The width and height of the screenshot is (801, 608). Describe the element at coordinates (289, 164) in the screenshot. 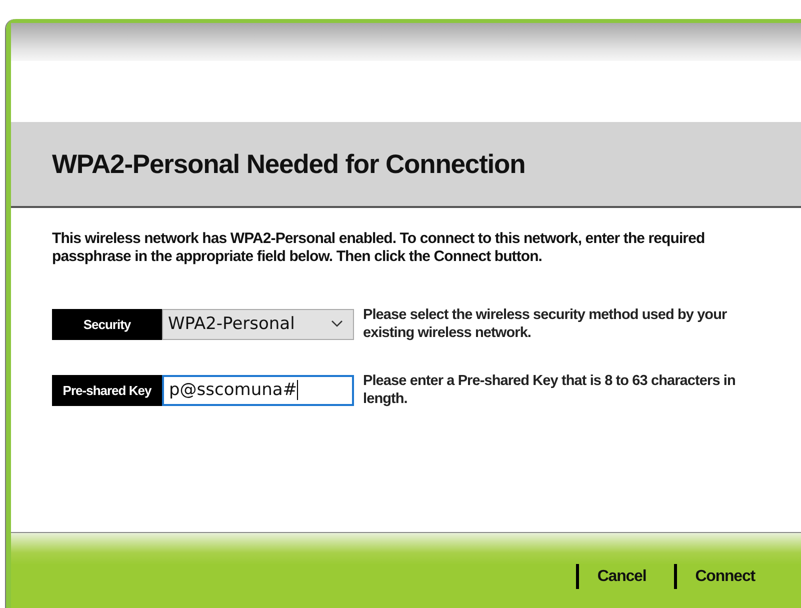

I see `dialog-title: WPA2-Personal Needed for Connection` at that location.